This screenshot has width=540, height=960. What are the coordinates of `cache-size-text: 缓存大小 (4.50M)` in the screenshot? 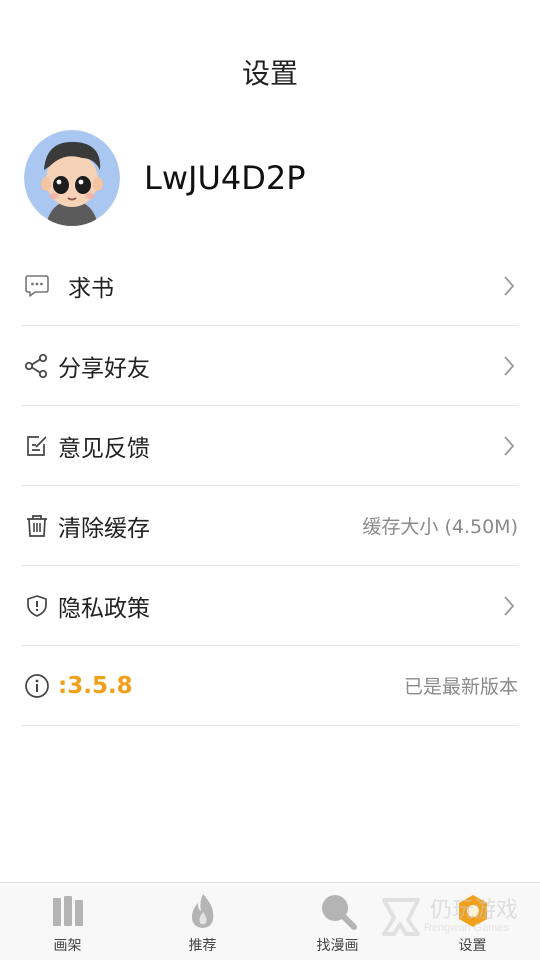 It's located at (440, 527).